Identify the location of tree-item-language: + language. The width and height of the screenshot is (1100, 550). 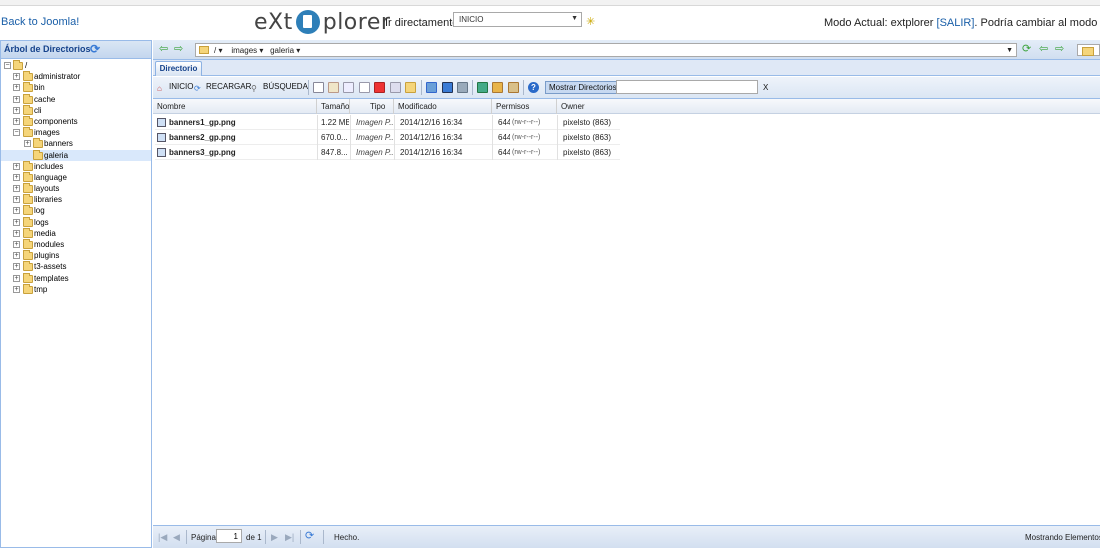
(76, 177).